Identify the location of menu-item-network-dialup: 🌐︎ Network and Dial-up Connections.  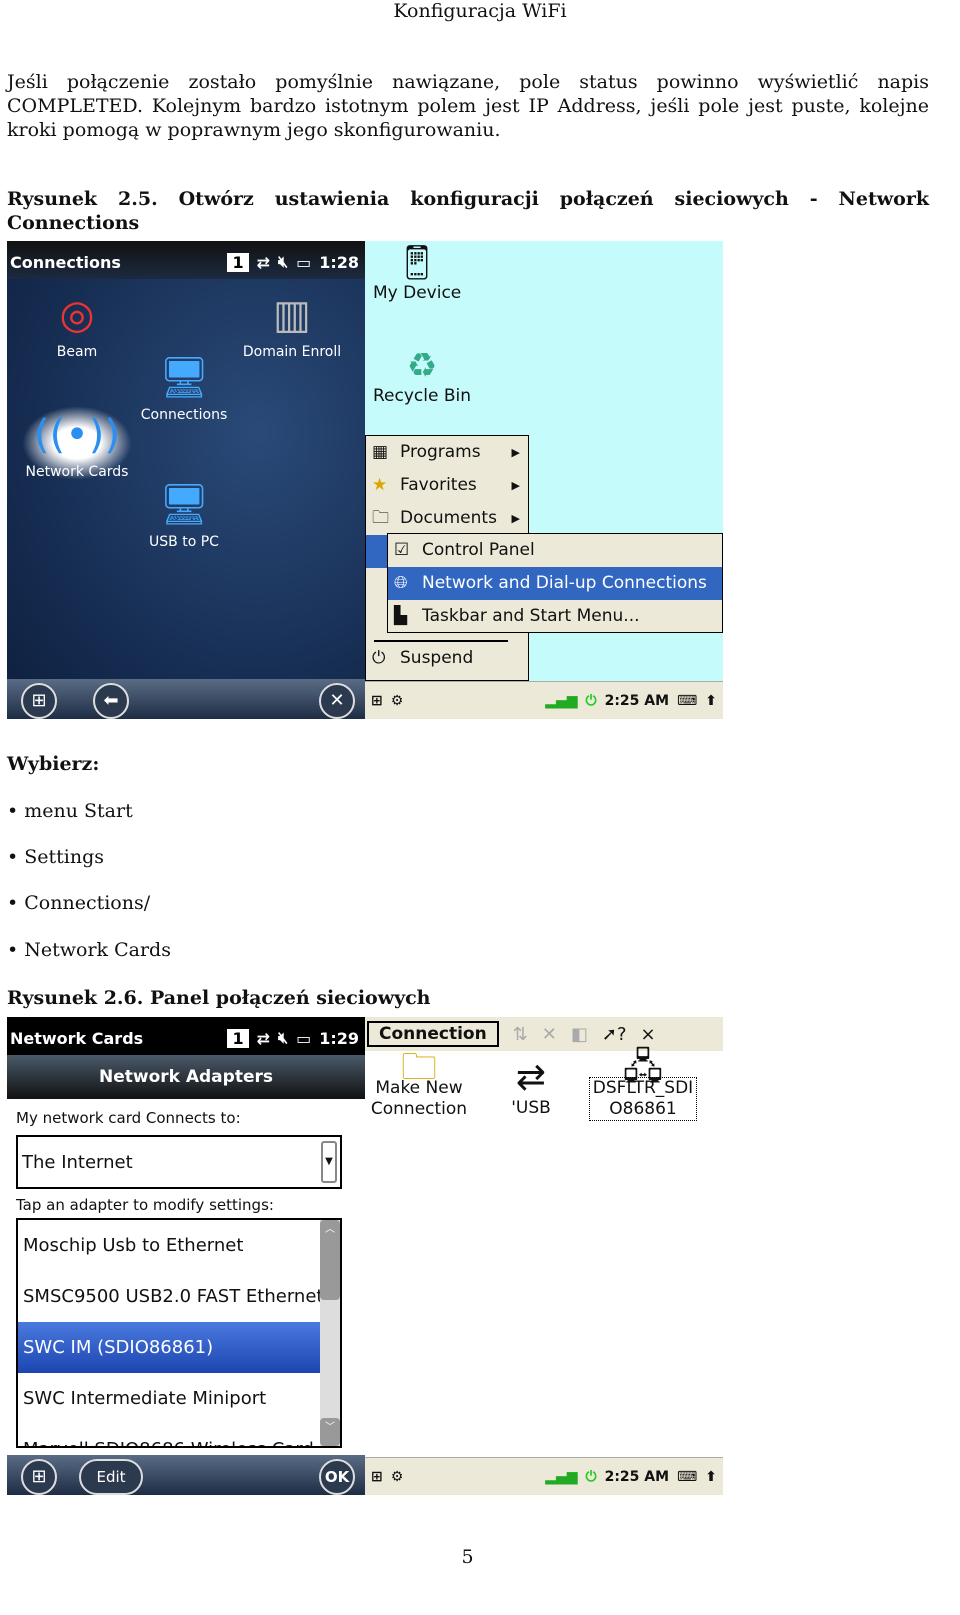
(555, 583).